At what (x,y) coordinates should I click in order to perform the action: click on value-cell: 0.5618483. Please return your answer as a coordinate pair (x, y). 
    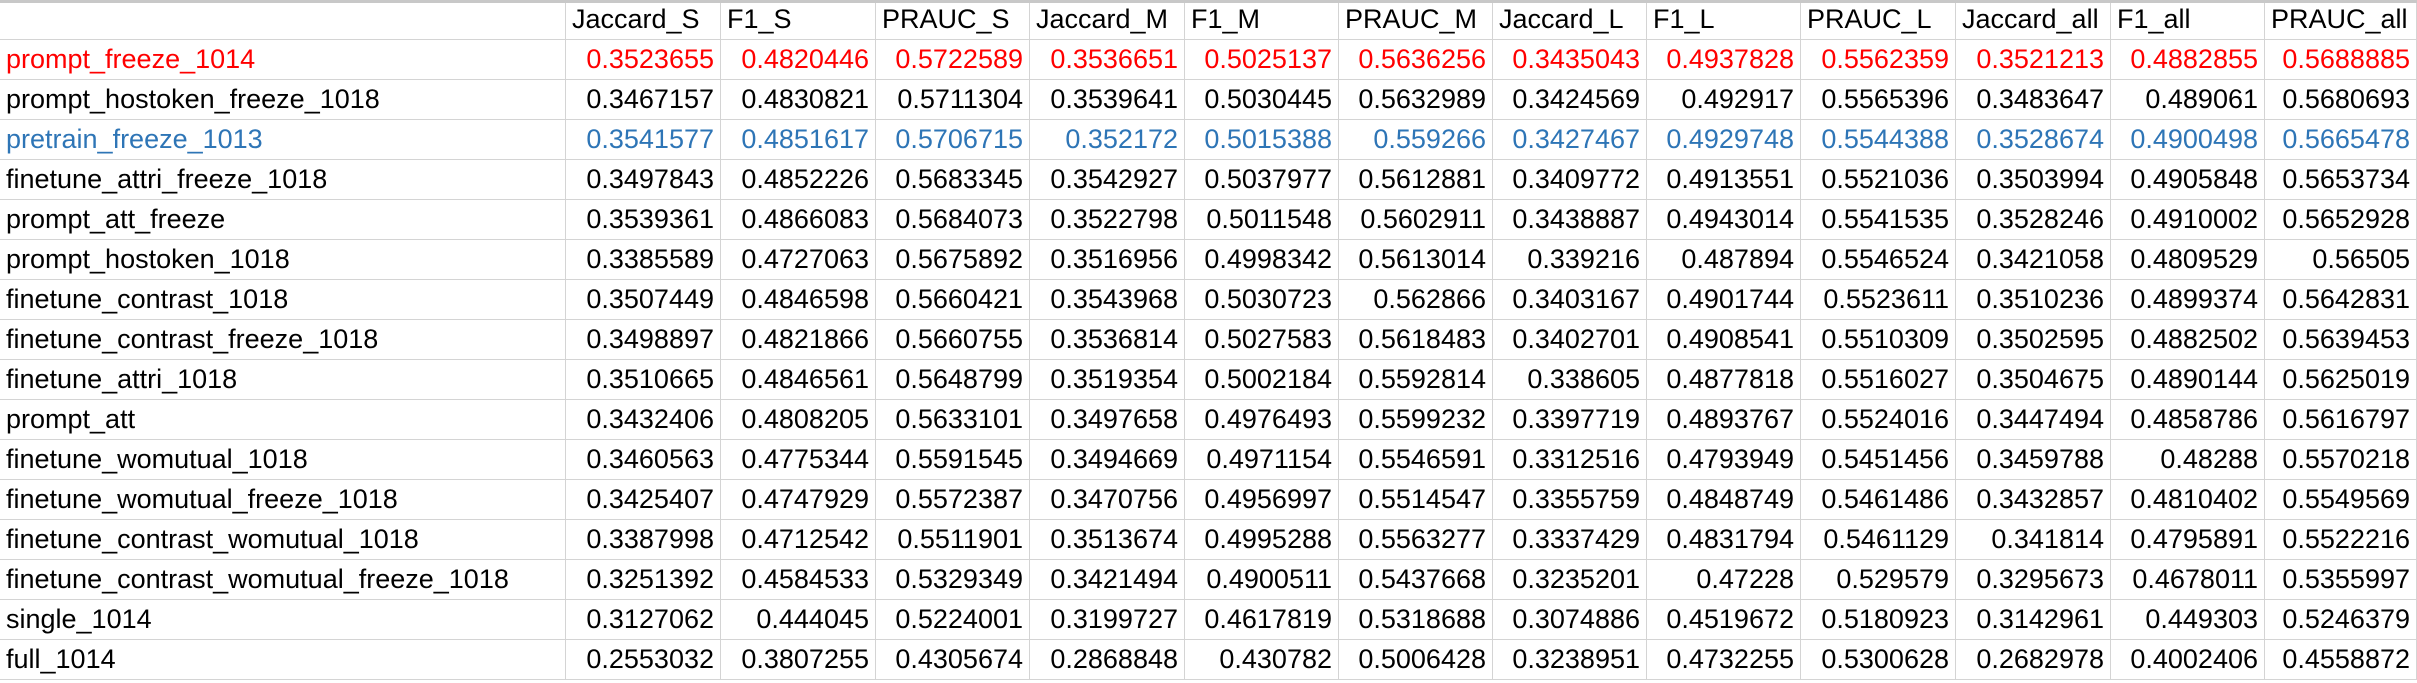
    Looking at the image, I should click on (1416, 340).